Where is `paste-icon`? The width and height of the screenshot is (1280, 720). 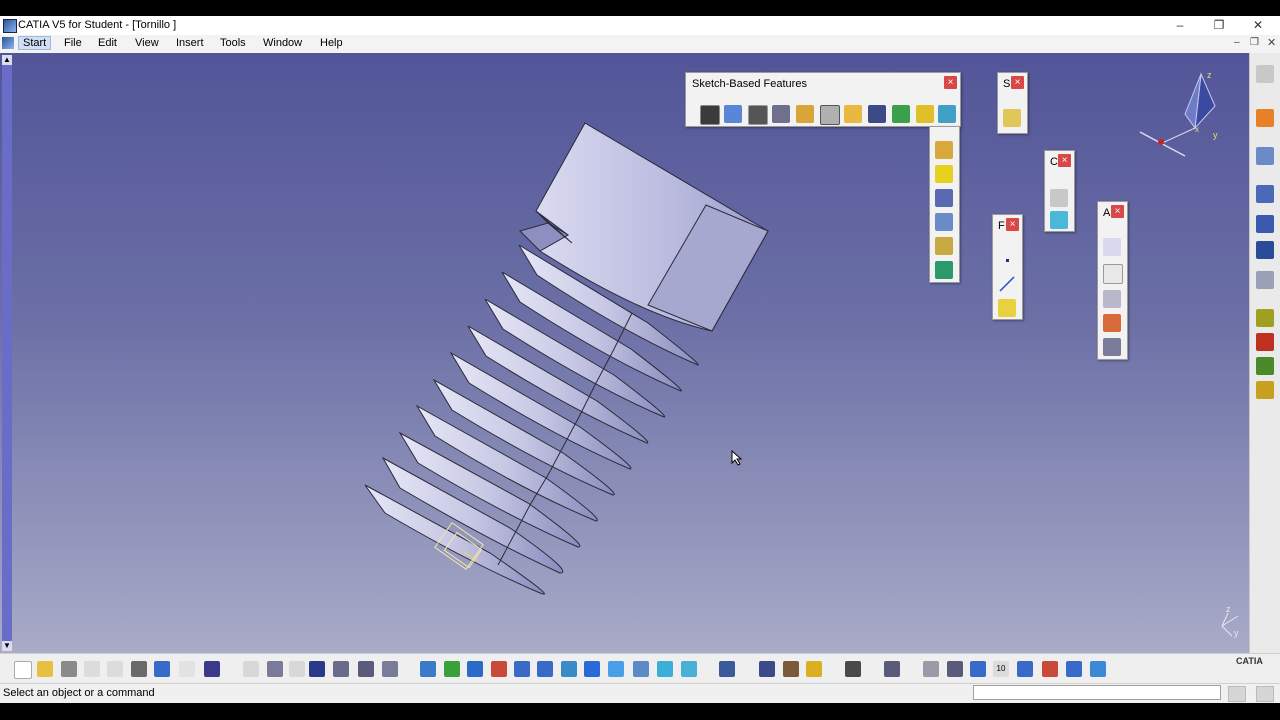 paste-icon is located at coordinates (139, 669).